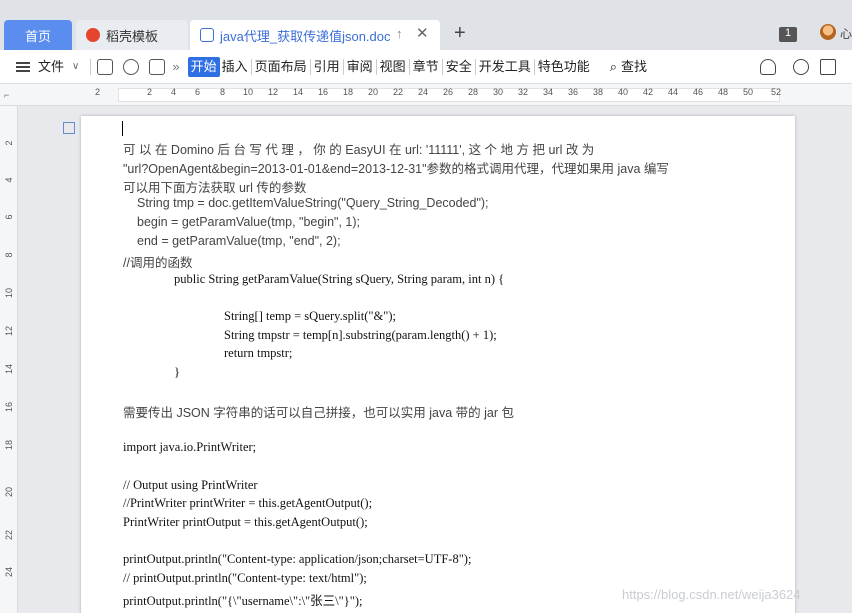  I want to click on close-tab-icon: ✕, so click(422, 33).